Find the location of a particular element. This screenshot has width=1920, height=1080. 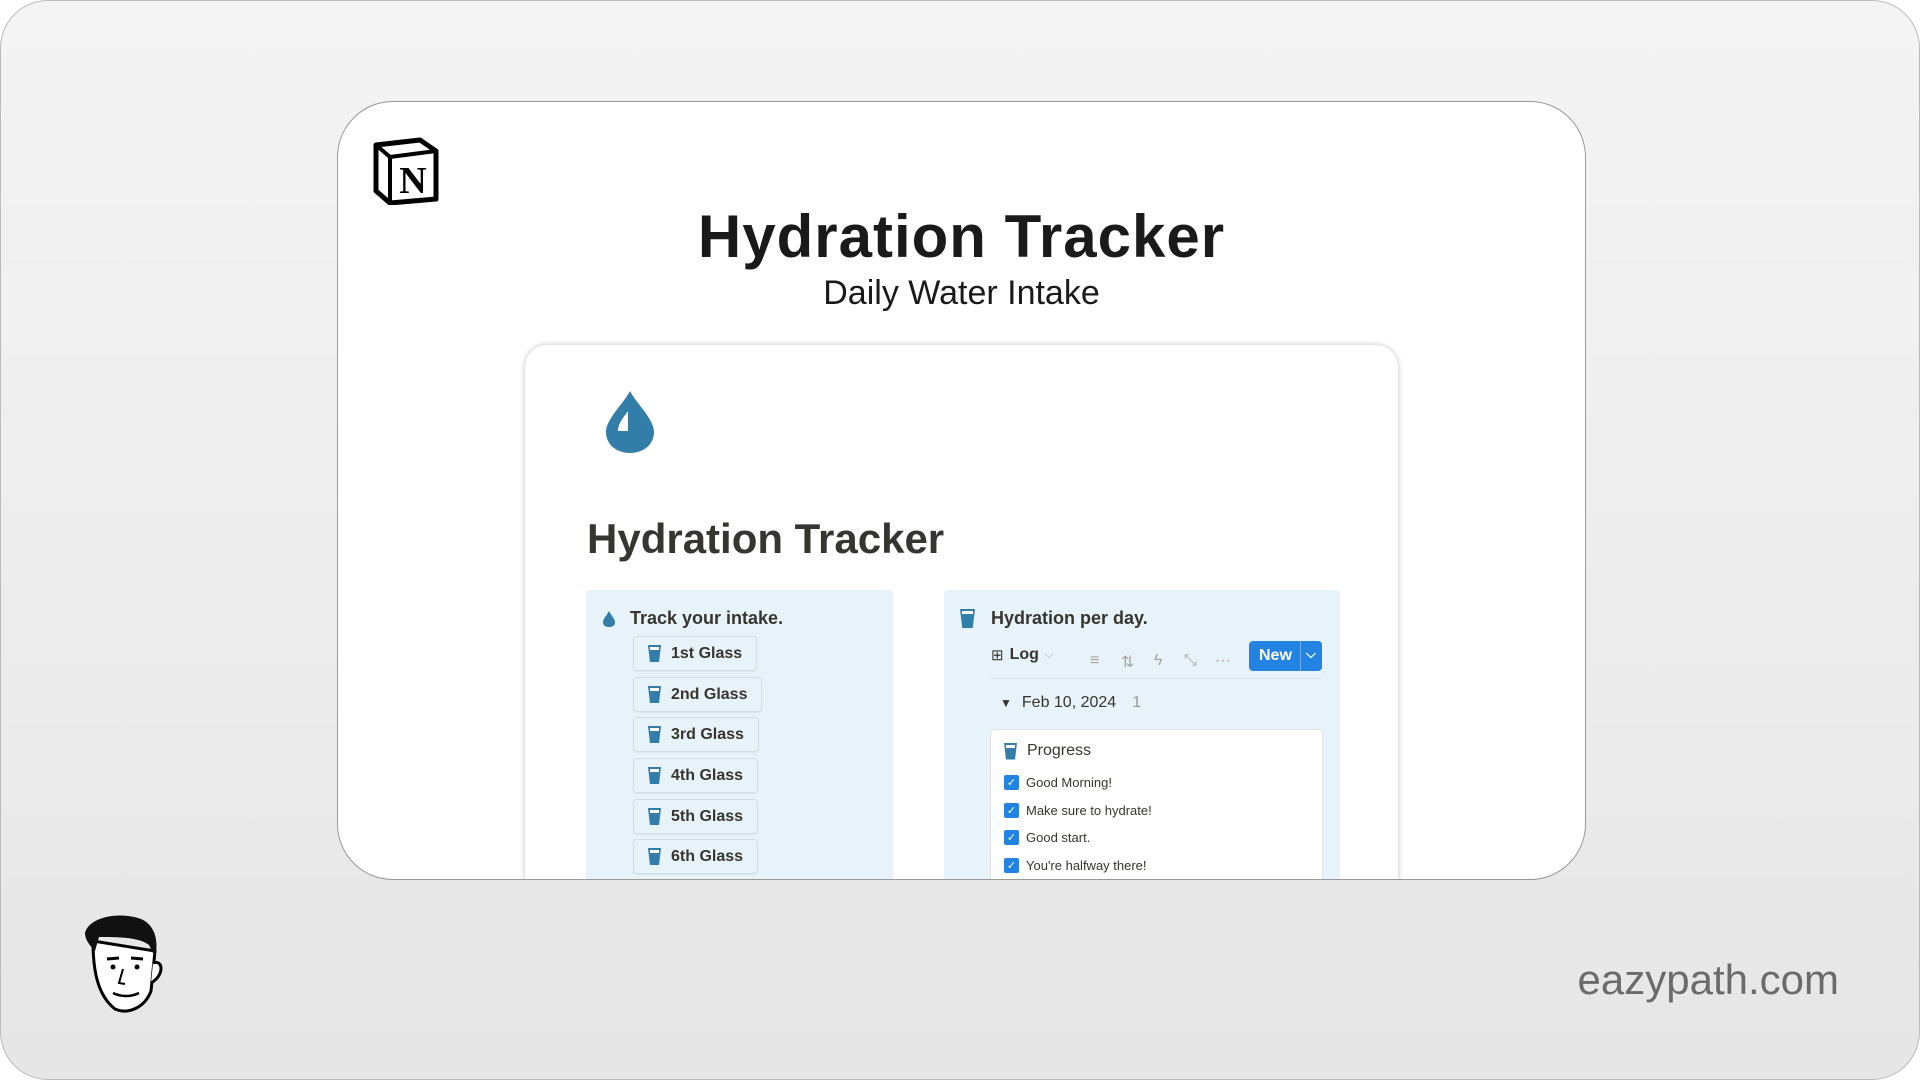

glass-button-1: 1st Glass is located at coordinates (695, 653).